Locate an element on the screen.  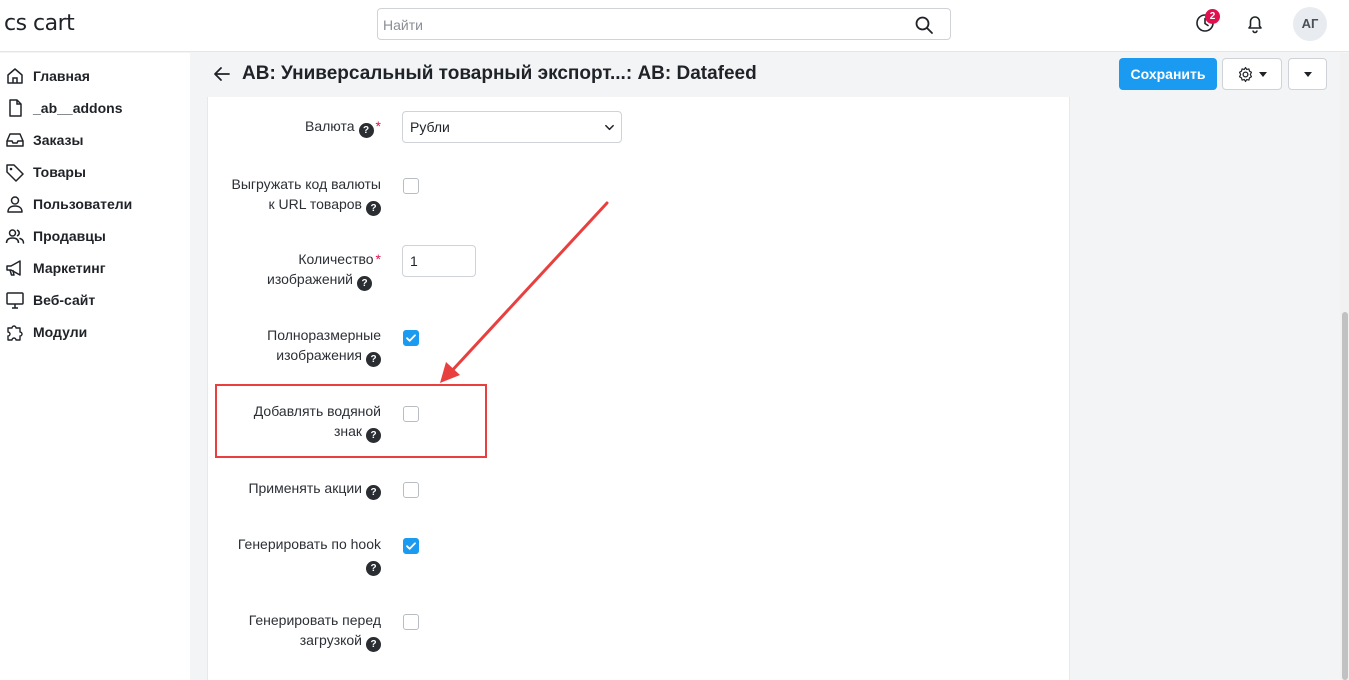
bell-icon is located at coordinates (1255, 23).